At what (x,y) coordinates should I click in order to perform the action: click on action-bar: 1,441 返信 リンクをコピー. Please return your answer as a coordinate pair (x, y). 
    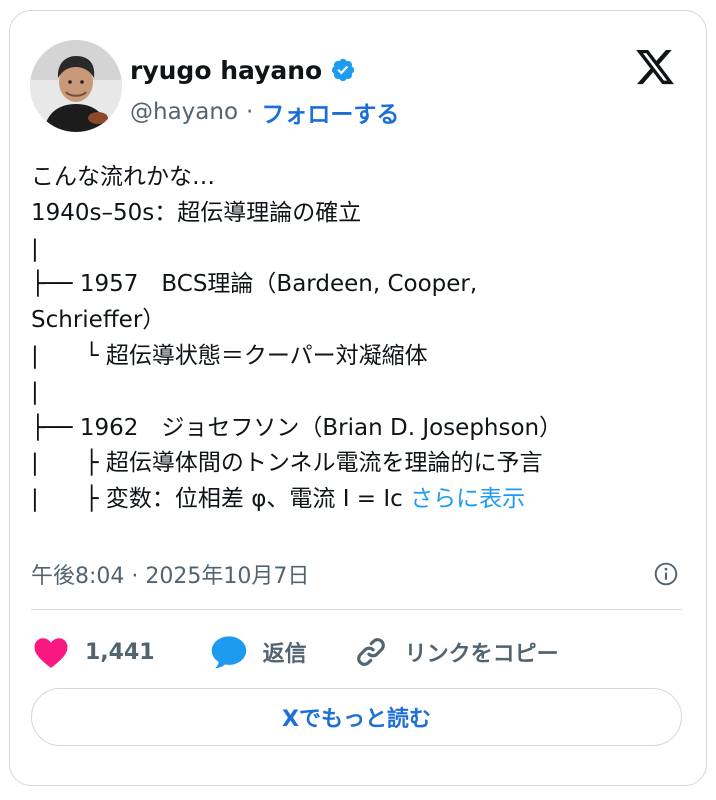
    Looking at the image, I should click on (295, 652).